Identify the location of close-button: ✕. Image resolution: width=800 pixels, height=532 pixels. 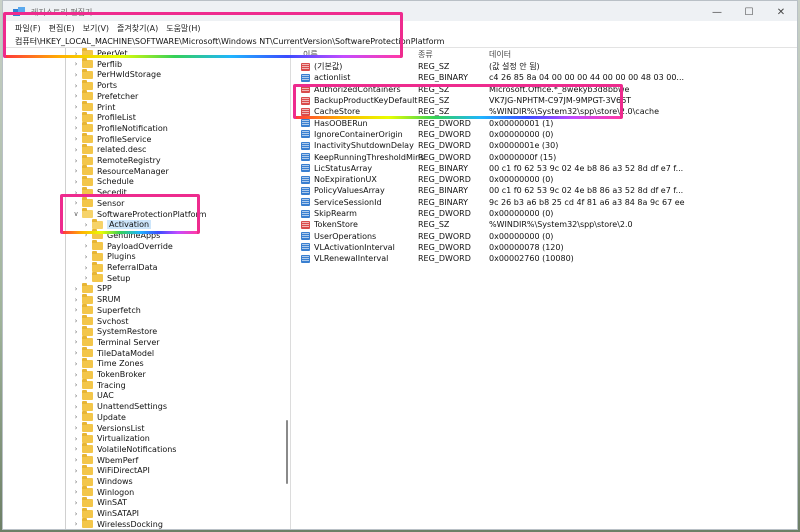
(781, 12).